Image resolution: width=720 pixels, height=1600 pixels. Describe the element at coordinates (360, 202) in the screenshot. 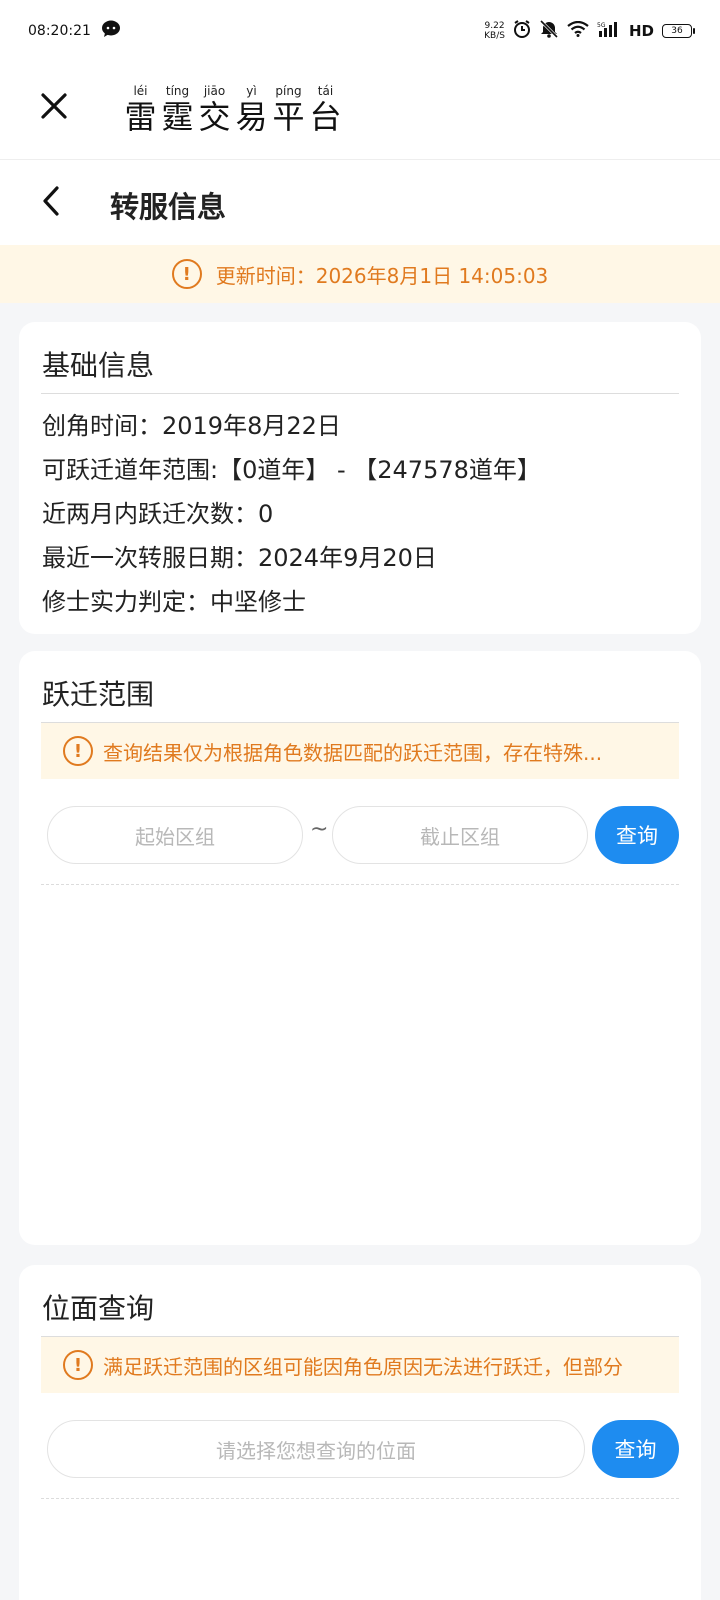

I see `sub-navigation: 转服信息` at that location.